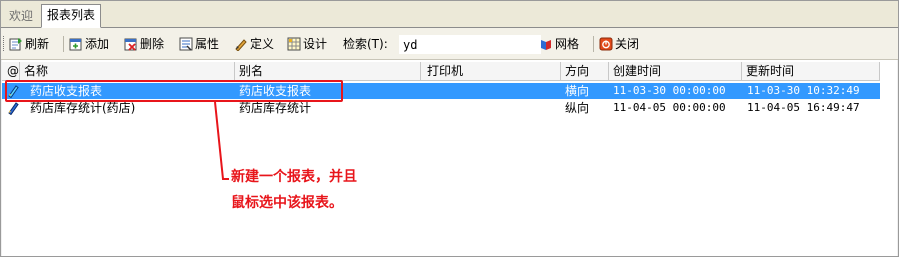 This screenshot has height=258, width=899. I want to click on annotation-text-line1: 新建一个报表，并且, so click(294, 177).